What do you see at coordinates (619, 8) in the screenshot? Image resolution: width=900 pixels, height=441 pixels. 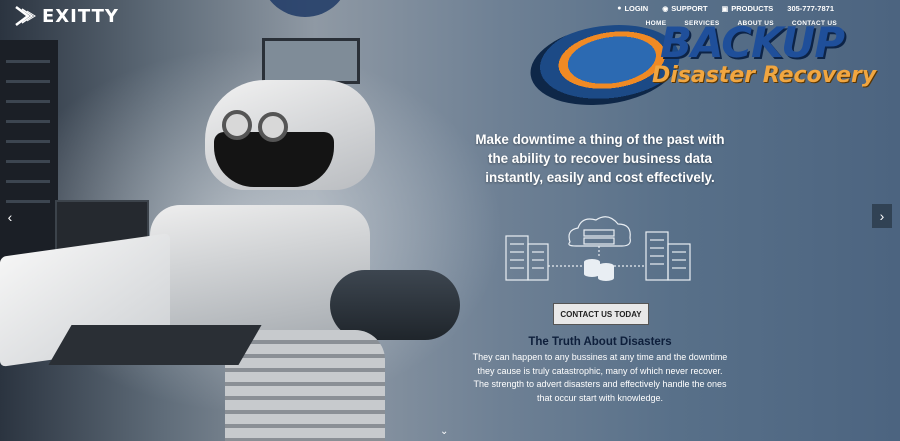 I see `user-icon: ●` at bounding box center [619, 8].